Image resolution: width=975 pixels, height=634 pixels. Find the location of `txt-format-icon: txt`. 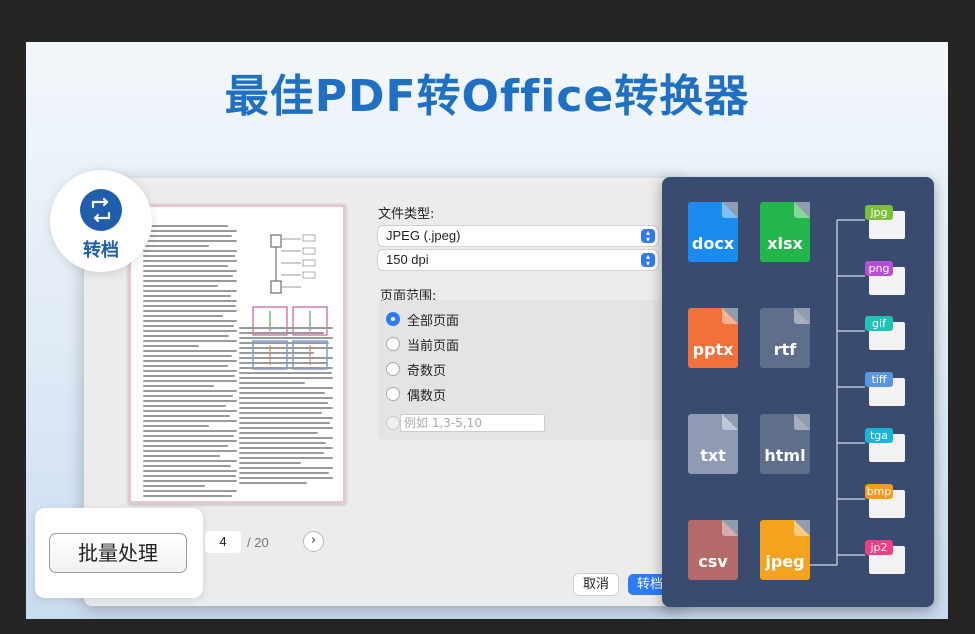

txt-format-icon: txt is located at coordinates (713, 444).